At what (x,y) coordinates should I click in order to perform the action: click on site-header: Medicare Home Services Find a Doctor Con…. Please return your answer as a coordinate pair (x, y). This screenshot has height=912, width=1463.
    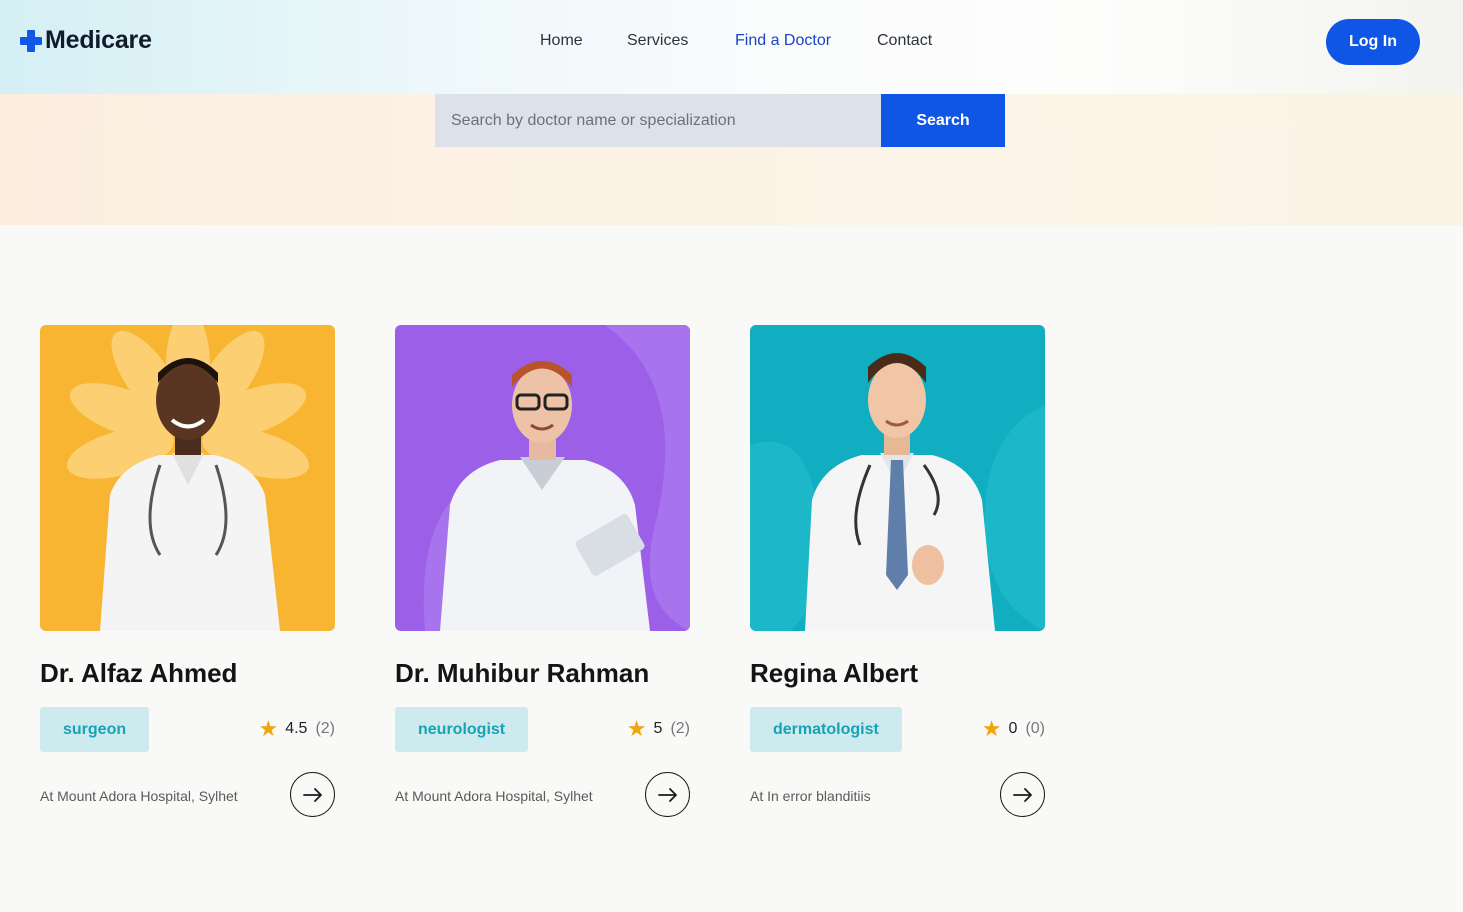
    Looking at the image, I should click on (731, 47).